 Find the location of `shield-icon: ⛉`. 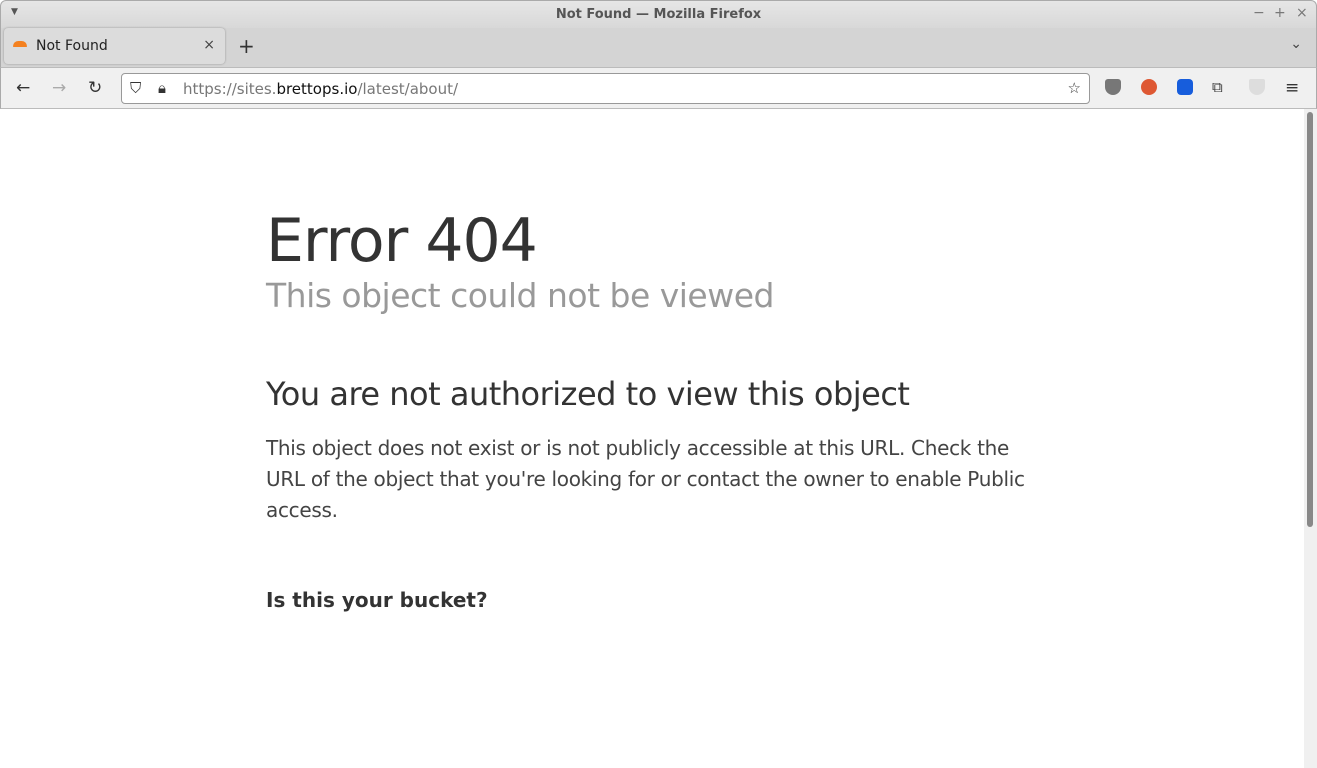

shield-icon: ⛉ is located at coordinates (135, 88).